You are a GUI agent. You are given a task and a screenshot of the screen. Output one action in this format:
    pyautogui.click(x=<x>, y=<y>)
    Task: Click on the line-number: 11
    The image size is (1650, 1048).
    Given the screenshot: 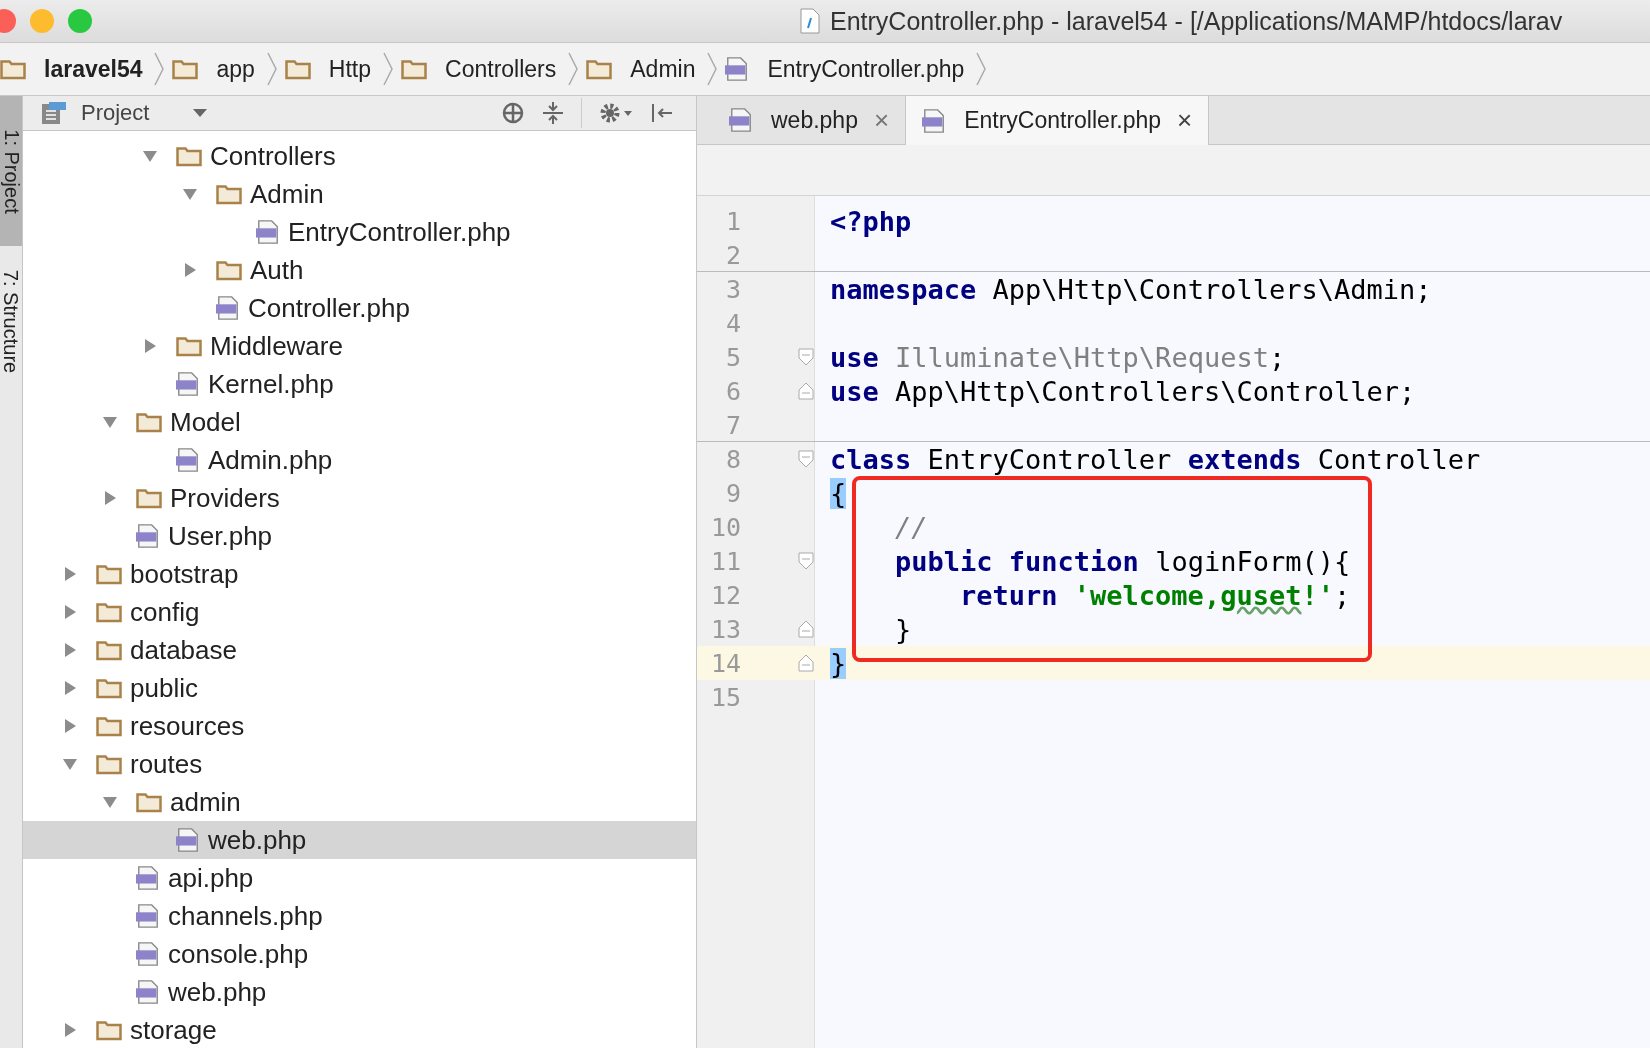 What is the action you would take?
    pyautogui.click(x=725, y=561)
    